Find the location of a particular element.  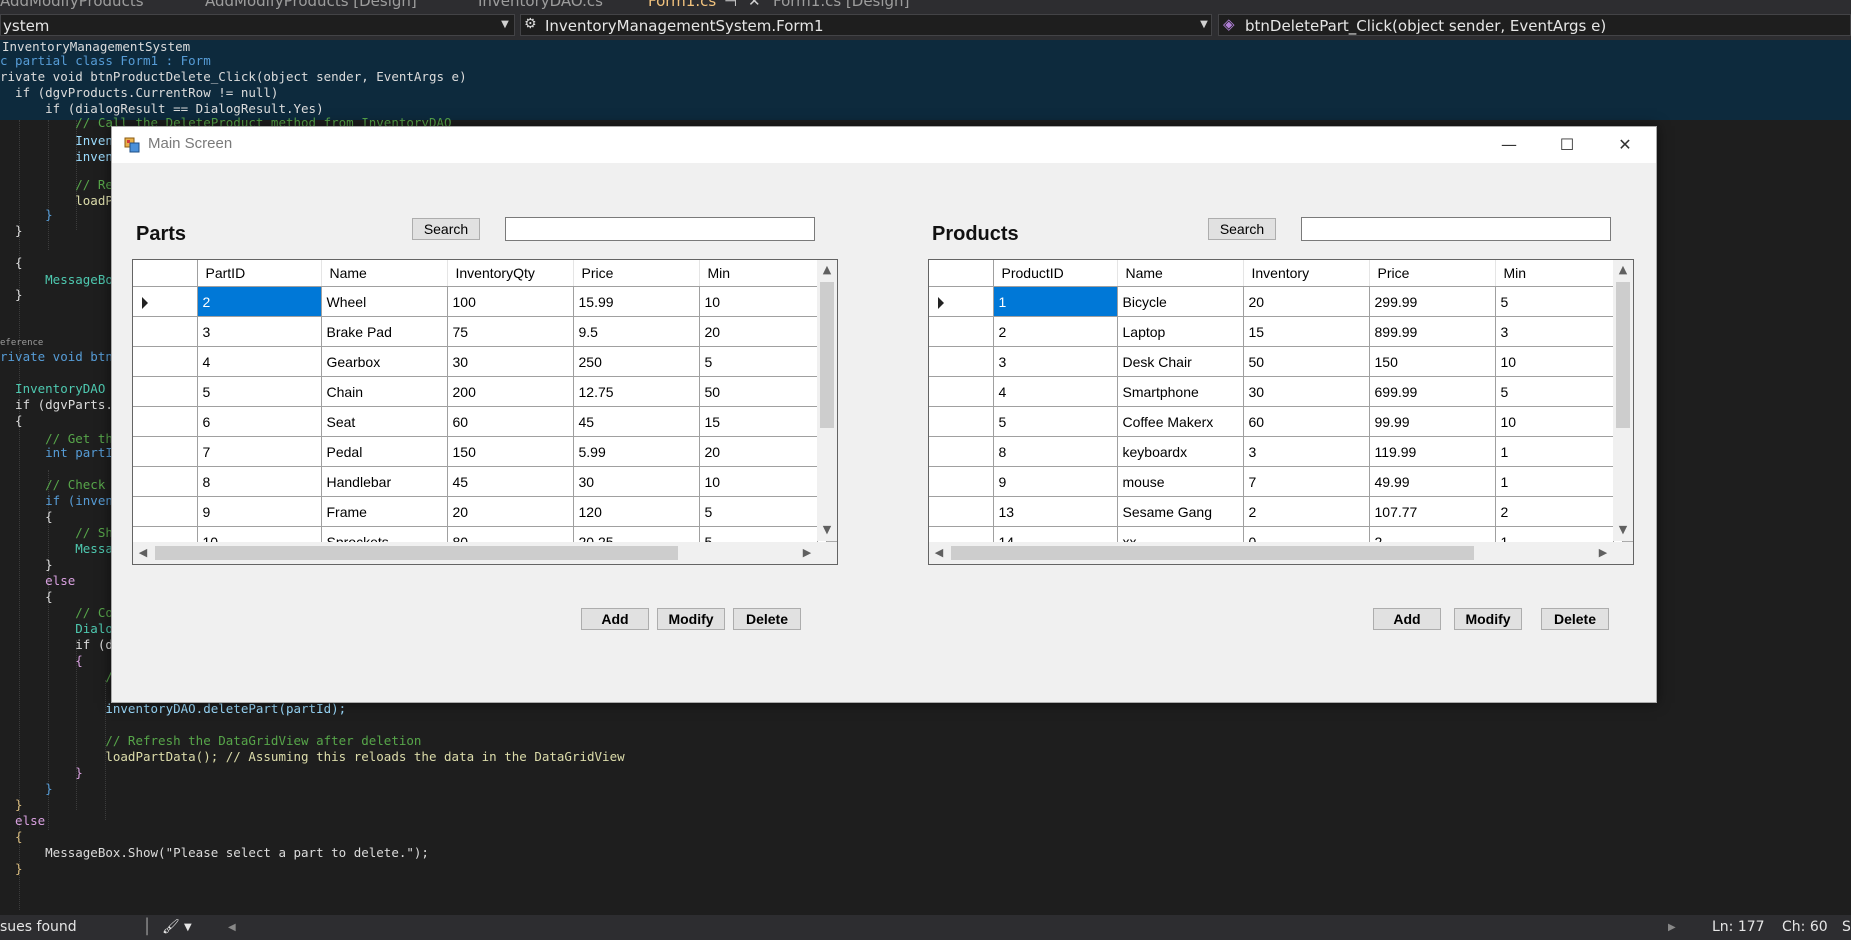

status-extra: S is located at coordinates (1846, 927).